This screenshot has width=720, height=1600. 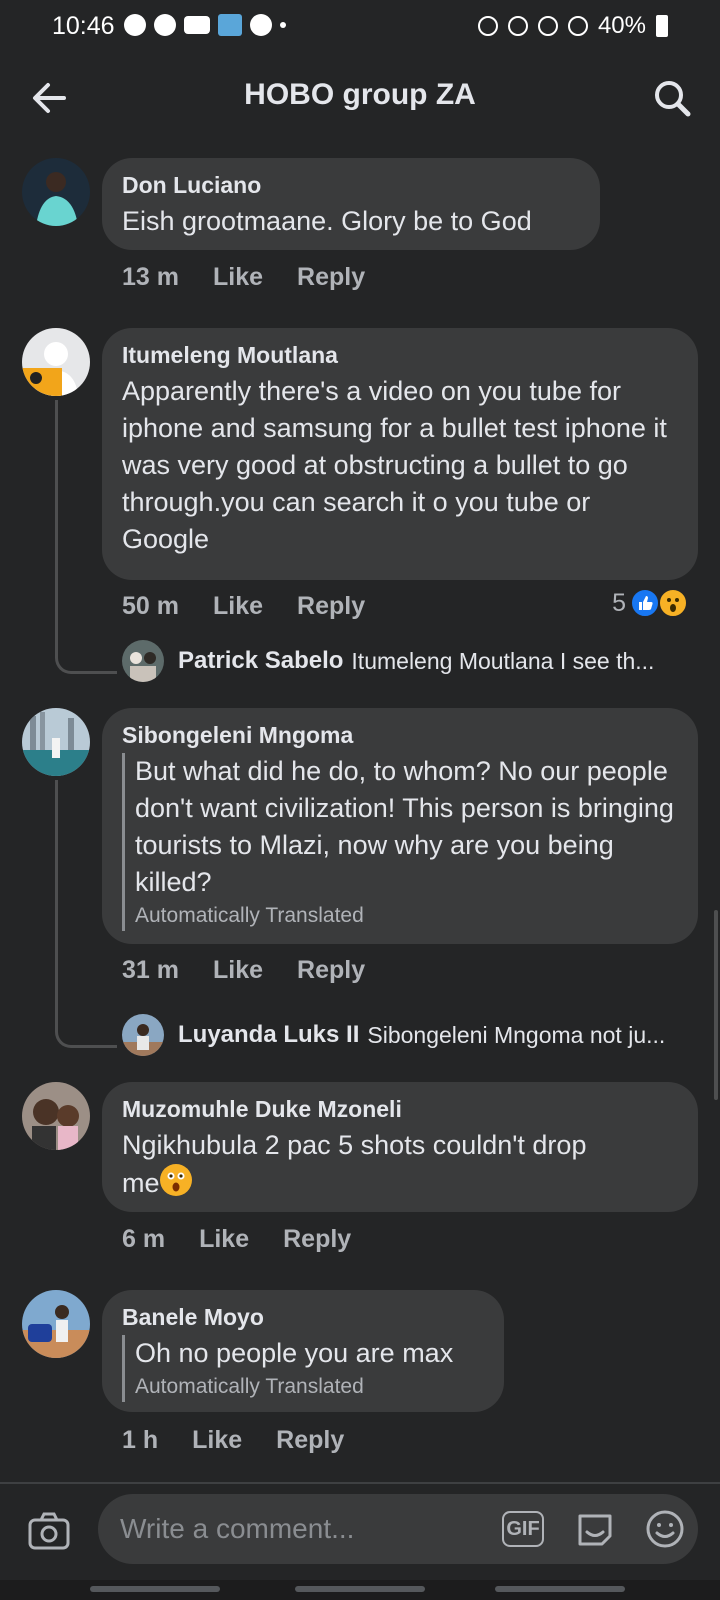 What do you see at coordinates (141, 1183) in the screenshot?
I see `comment-text-line: me` at bounding box center [141, 1183].